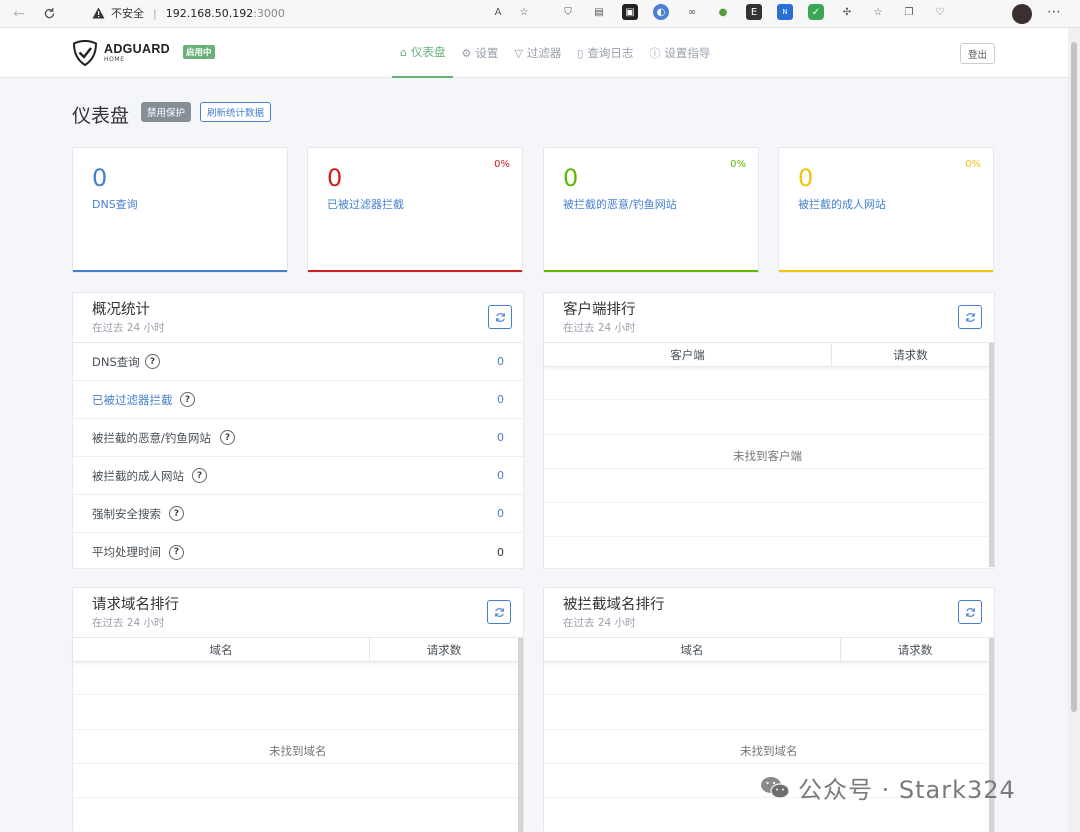 This screenshot has width=1080, height=832. Describe the element at coordinates (687, 355) in the screenshot. I see `column-header-client: 客户端` at that location.